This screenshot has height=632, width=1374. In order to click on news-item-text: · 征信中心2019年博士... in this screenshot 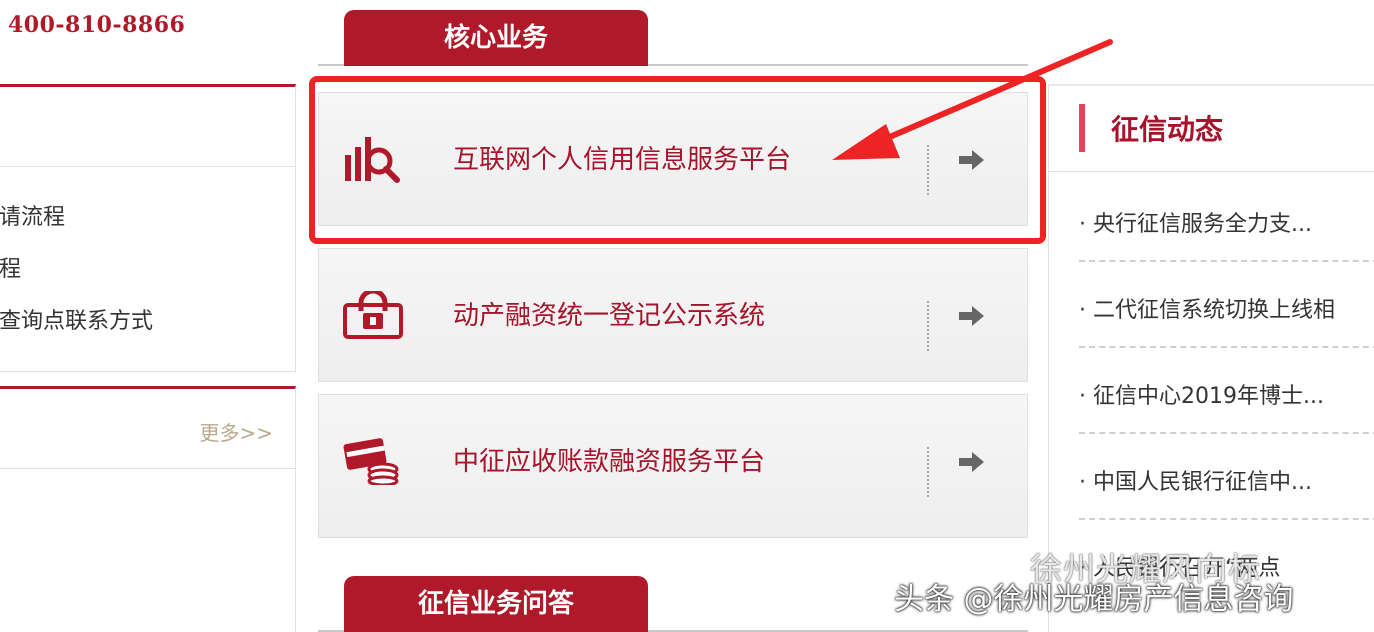, I will do `click(1201, 394)`.